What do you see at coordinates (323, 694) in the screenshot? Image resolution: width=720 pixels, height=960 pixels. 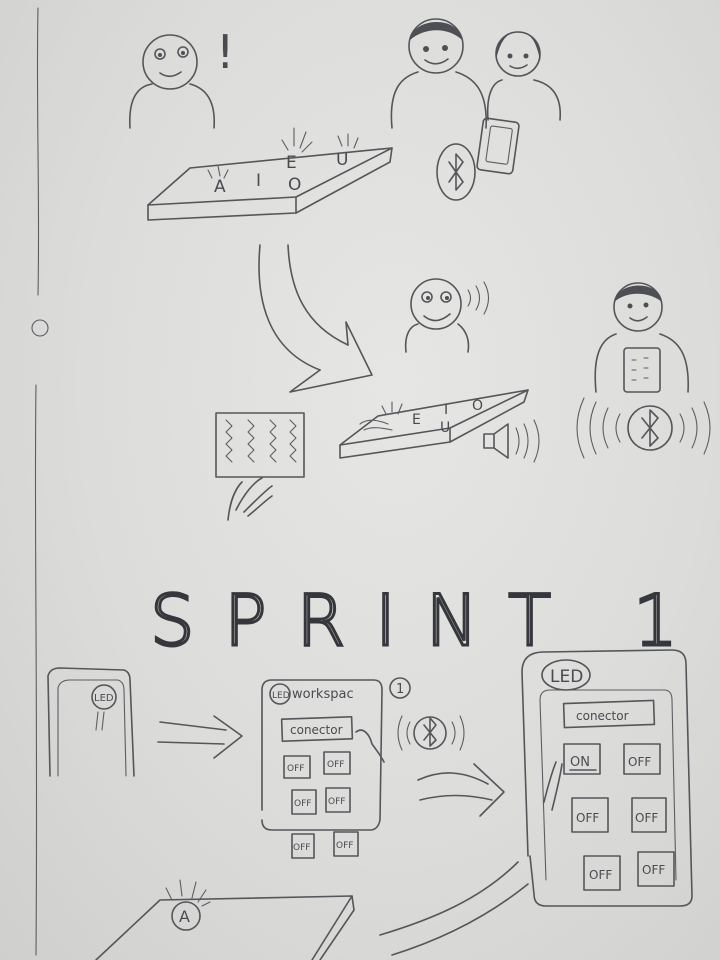 I see `workspace-label: workspac` at bounding box center [323, 694].